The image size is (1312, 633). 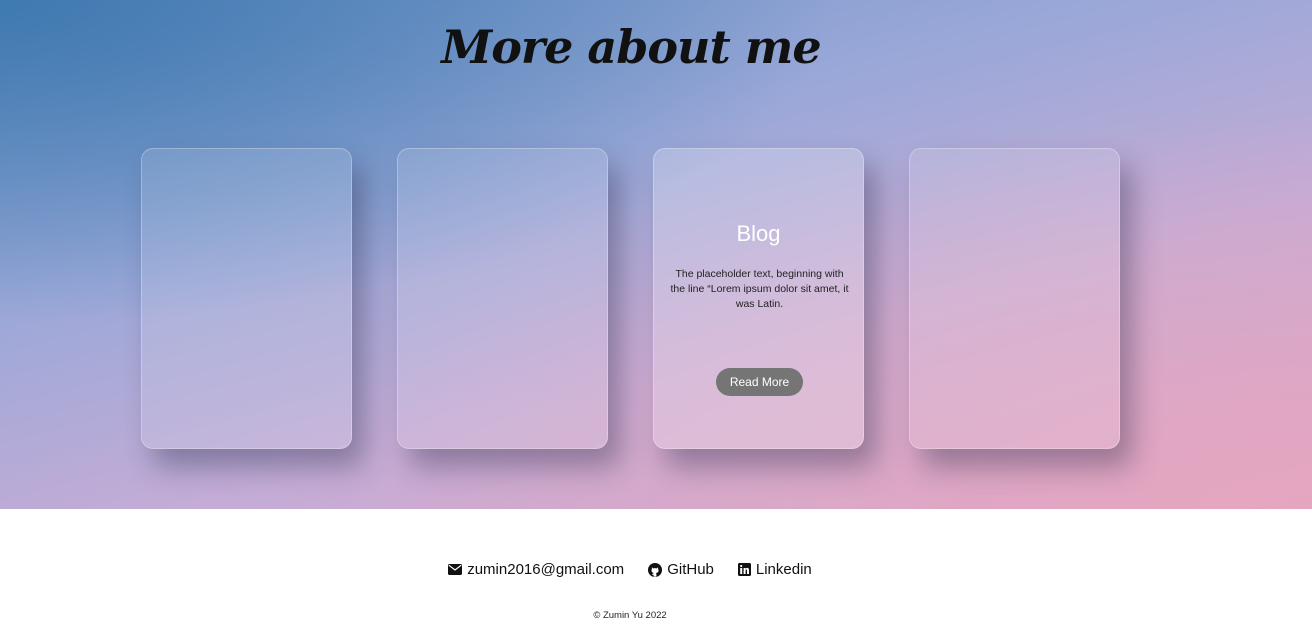 I want to click on contact-links: zumin2016@gmail.com GitHub Linkedin, so click(x=630, y=569).